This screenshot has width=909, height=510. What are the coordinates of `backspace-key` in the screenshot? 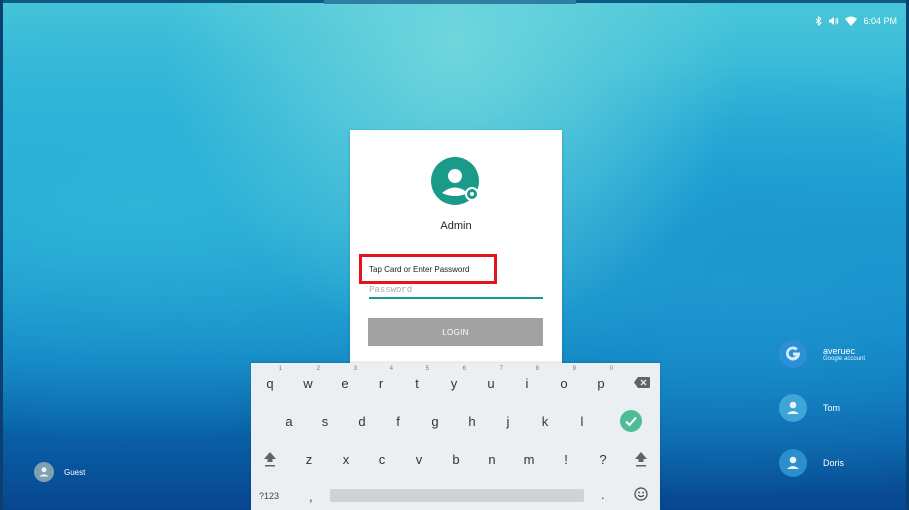 It's located at (642, 383).